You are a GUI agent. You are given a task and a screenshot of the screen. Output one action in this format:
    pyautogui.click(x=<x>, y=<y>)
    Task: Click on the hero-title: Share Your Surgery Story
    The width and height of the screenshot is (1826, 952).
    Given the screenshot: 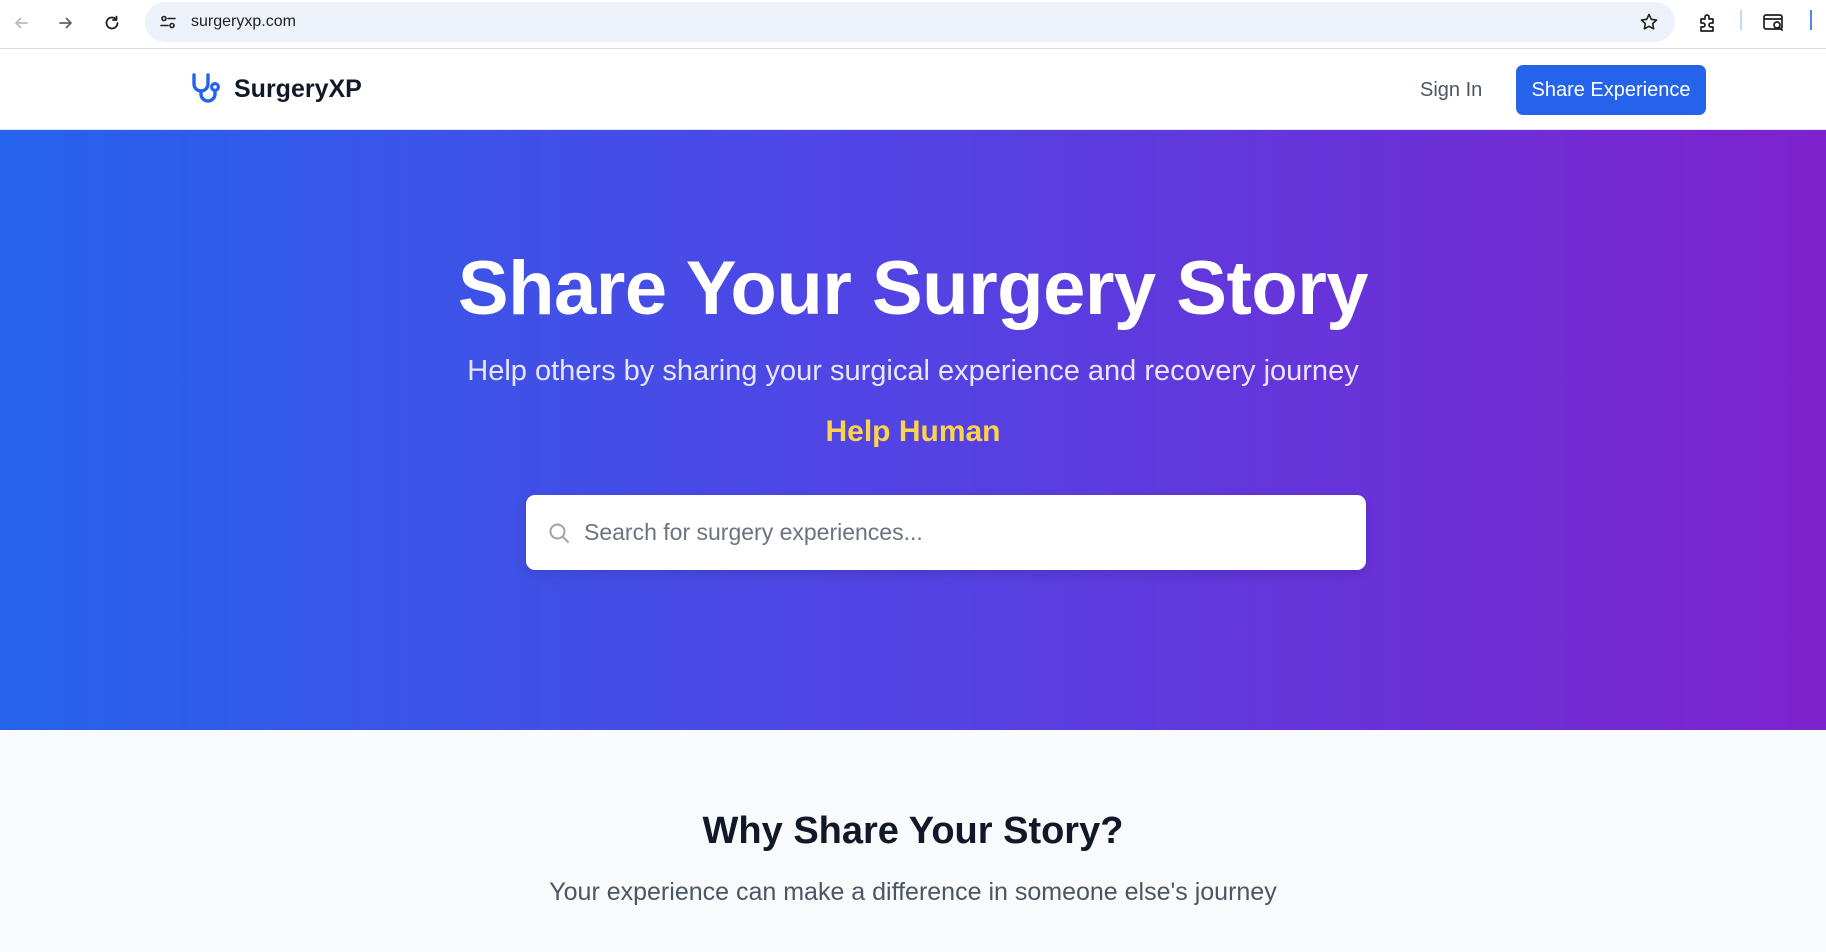 What is the action you would take?
    pyautogui.click(x=913, y=288)
    